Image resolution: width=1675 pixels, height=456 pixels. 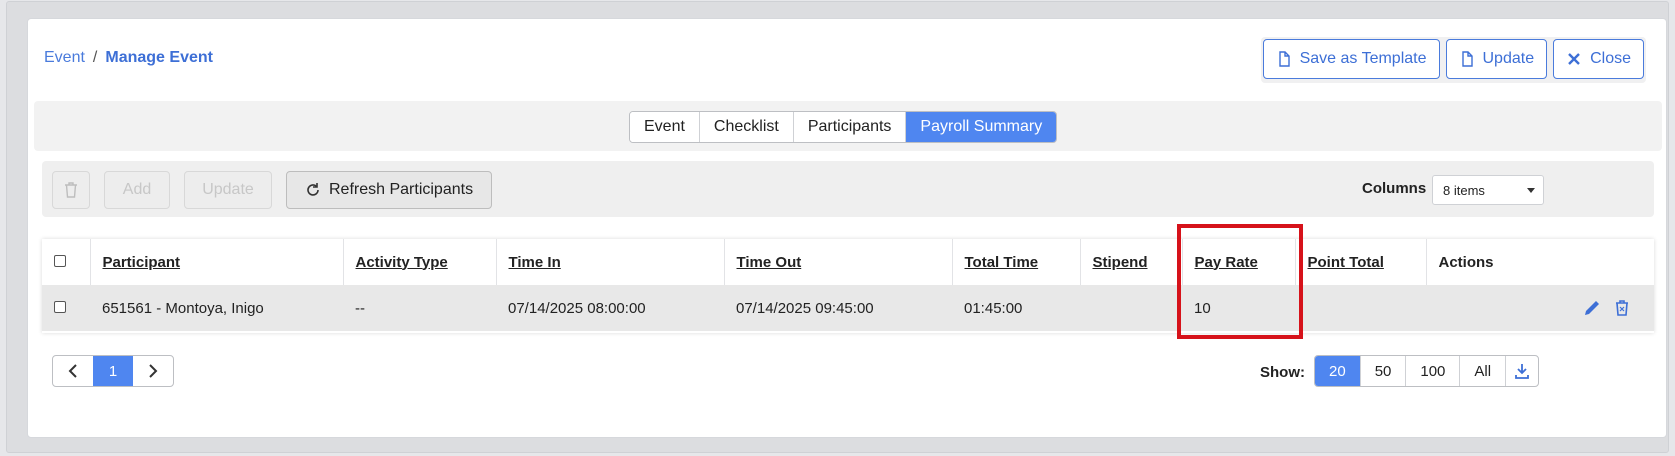 I want to click on select-all-header, so click(x=66, y=262).